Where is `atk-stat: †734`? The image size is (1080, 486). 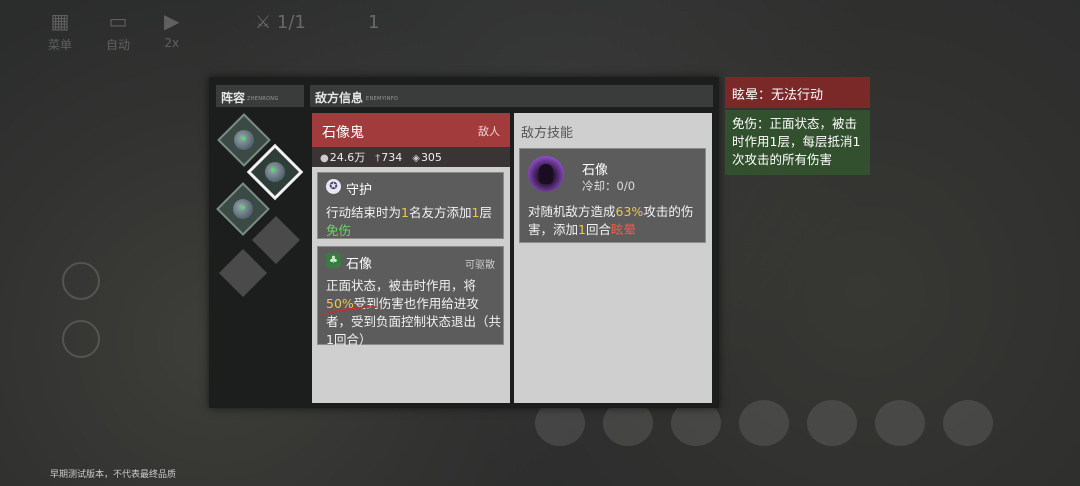 atk-stat: †734 is located at coordinates (388, 157).